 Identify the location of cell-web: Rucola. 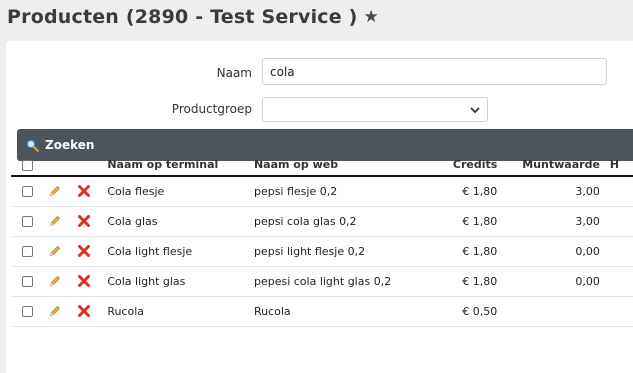
(338, 311).